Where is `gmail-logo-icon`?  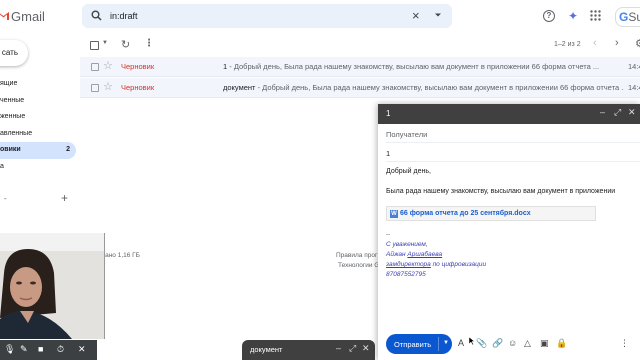
gmail-logo-icon is located at coordinates (4, 15).